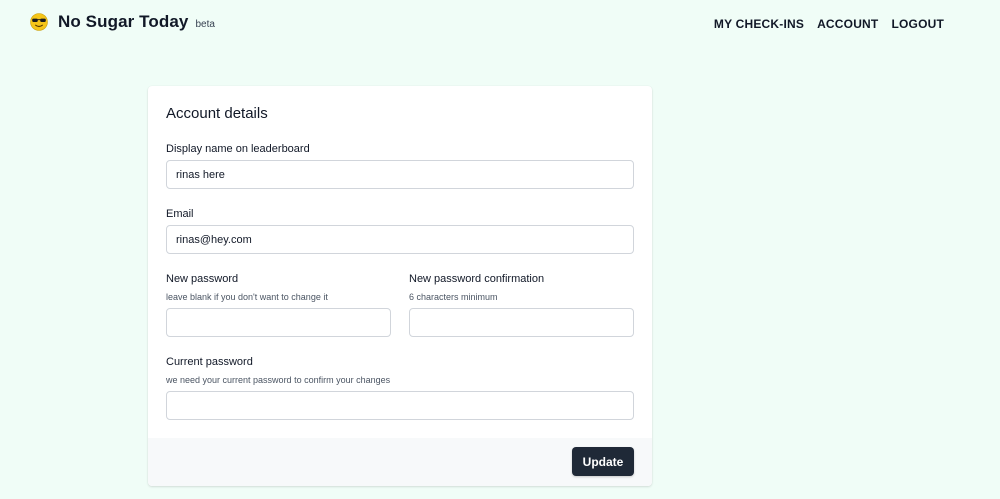 The width and height of the screenshot is (1000, 499). What do you see at coordinates (453, 297) in the screenshot?
I see `new-password-confirmation-hint: 6 characters minimum` at bounding box center [453, 297].